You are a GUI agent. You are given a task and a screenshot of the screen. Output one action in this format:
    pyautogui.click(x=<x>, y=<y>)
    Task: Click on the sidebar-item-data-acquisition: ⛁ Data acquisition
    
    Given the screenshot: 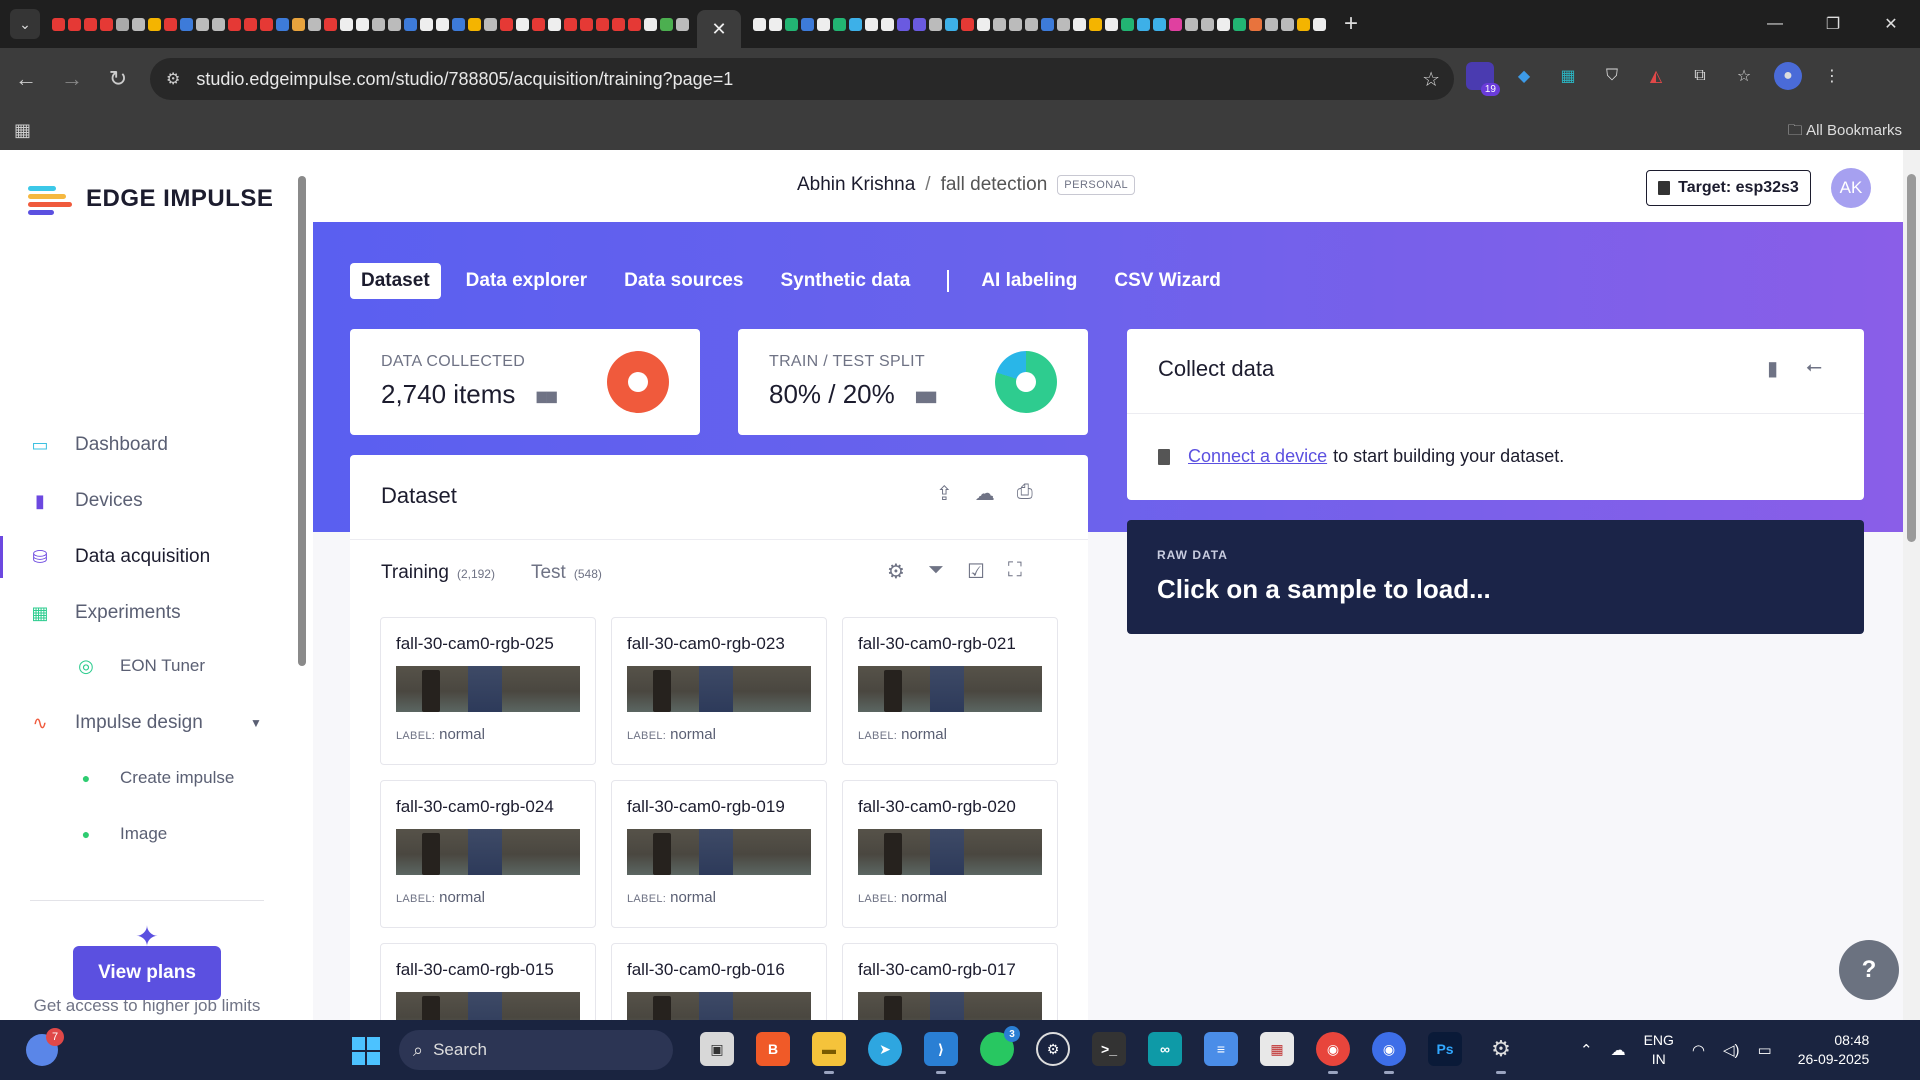 What is the action you would take?
    pyautogui.click(x=145, y=557)
    